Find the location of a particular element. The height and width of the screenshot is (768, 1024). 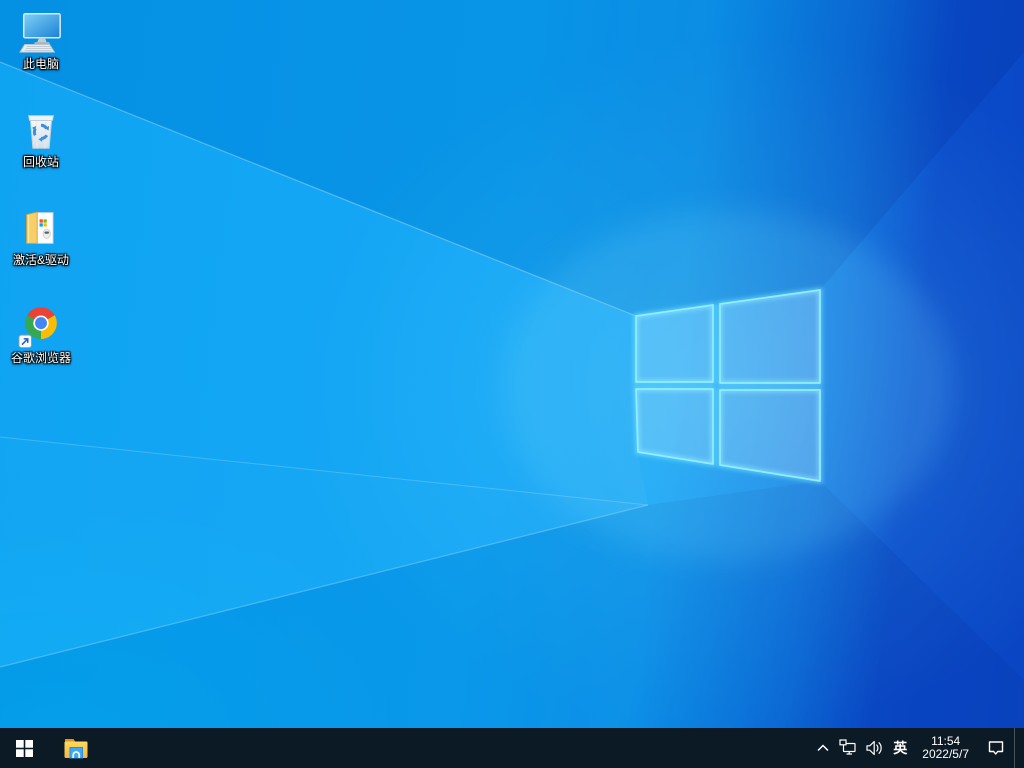

desktop-icon-grid: 此电脑 回收站 激活&驱动 谷歌浏览器 is located at coordinates (41, 197).